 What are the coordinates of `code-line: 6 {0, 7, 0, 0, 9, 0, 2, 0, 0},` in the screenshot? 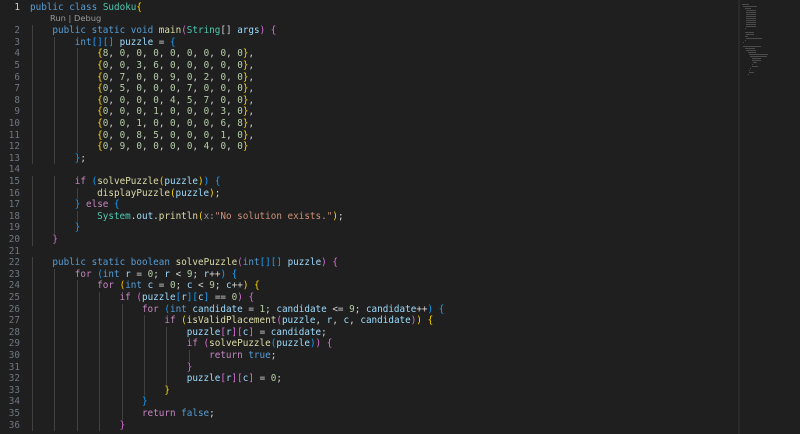 It's located at (369, 78).